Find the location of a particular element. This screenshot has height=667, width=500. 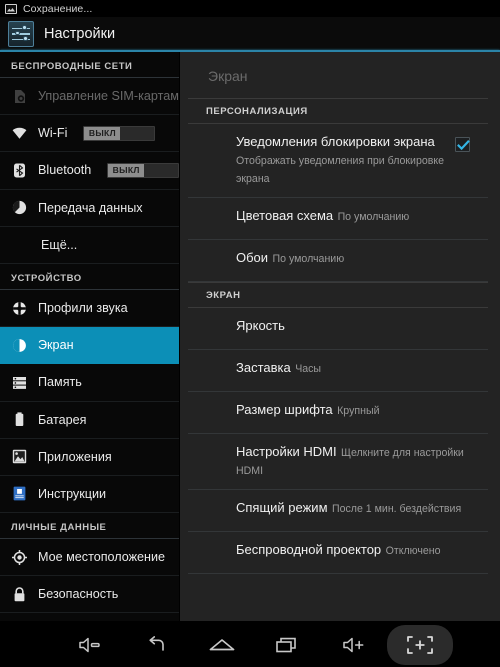

sidebar-item-sound-profiles: Профили звука is located at coordinates (89, 309).